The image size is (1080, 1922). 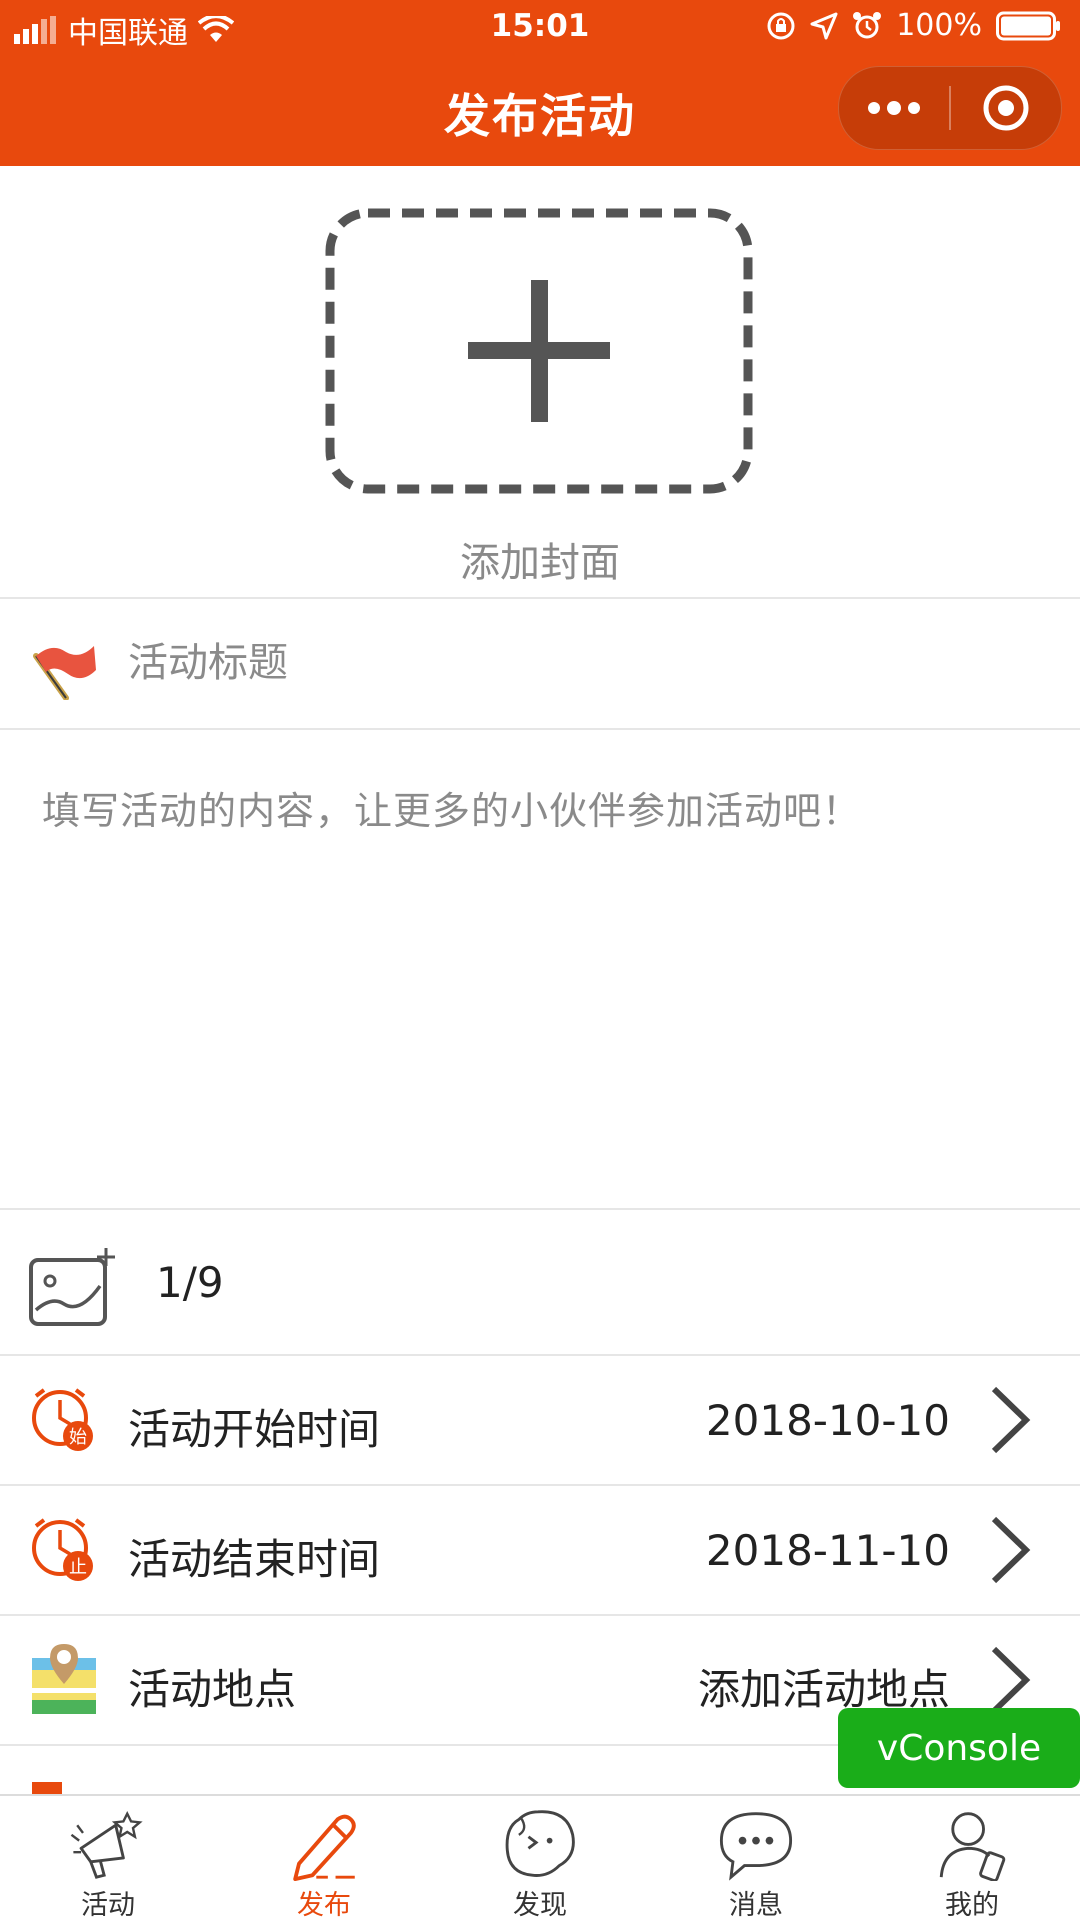 What do you see at coordinates (828, 1420) in the screenshot?
I see `start-time-value: 2018-10-10` at bounding box center [828, 1420].